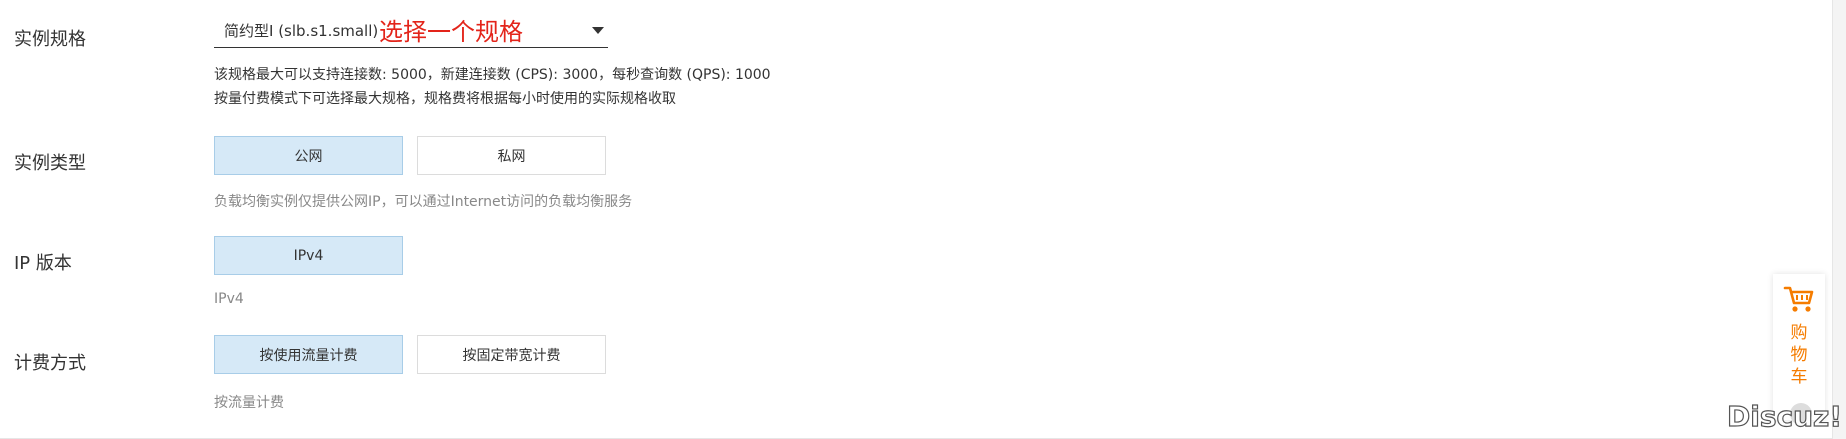  I want to click on spec-select: 简约型I (slb.s1.small) 选择一个规格, so click(411, 30).